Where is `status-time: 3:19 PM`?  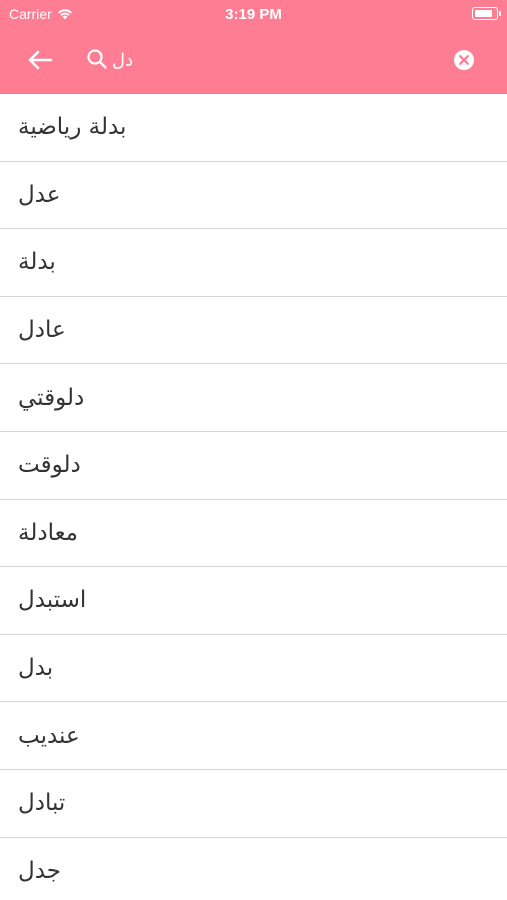 status-time: 3:19 PM is located at coordinates (253, 14).